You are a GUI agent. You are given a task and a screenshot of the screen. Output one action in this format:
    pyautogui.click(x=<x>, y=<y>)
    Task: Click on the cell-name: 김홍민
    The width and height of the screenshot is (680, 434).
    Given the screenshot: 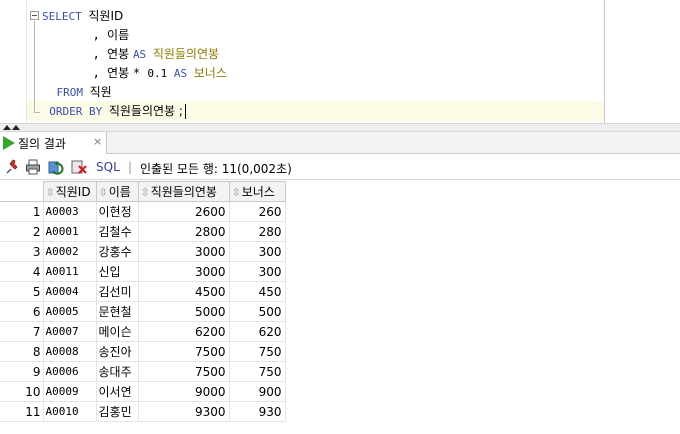 What is the action you would take?
    pyautogui.click(x=117, y=411)
    